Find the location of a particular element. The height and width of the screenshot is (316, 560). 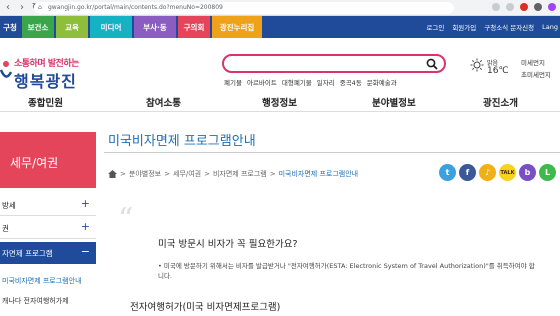

tab-gwangjin-nuri: 광진누리집 is located at coordinates (237, 27).